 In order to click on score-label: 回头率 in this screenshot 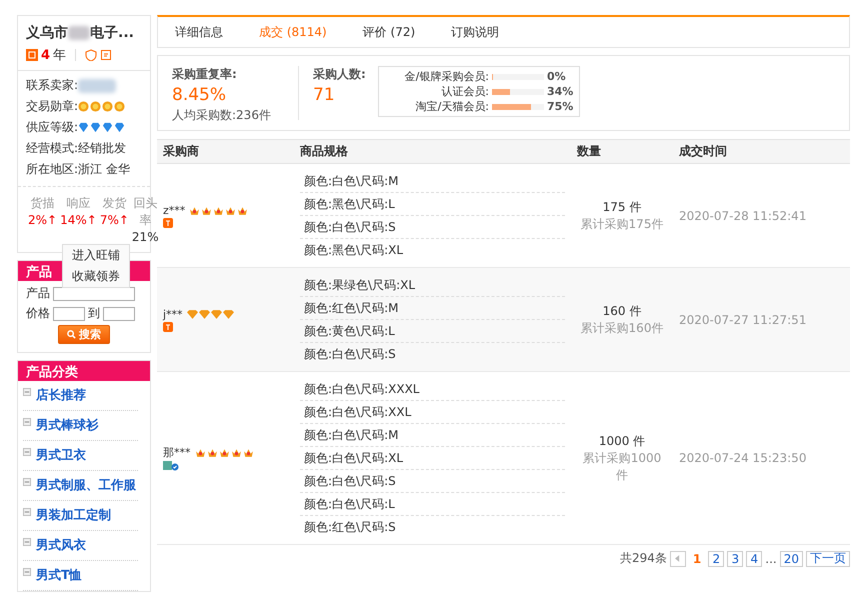, I will do `click(145, 212)`.